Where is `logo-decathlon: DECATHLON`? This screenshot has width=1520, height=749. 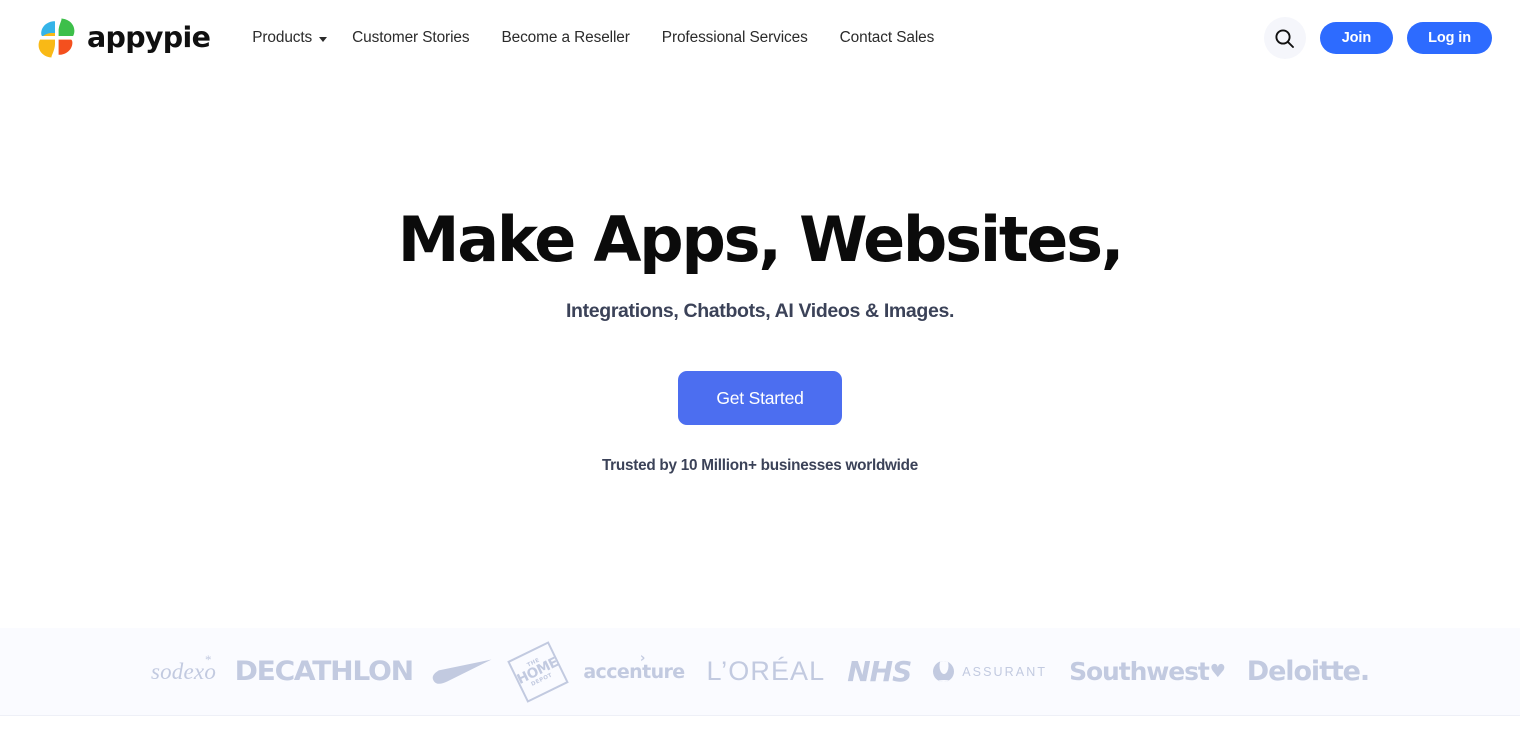 logo-decathlon: DECATHLON is located at coordinates (323, 672).